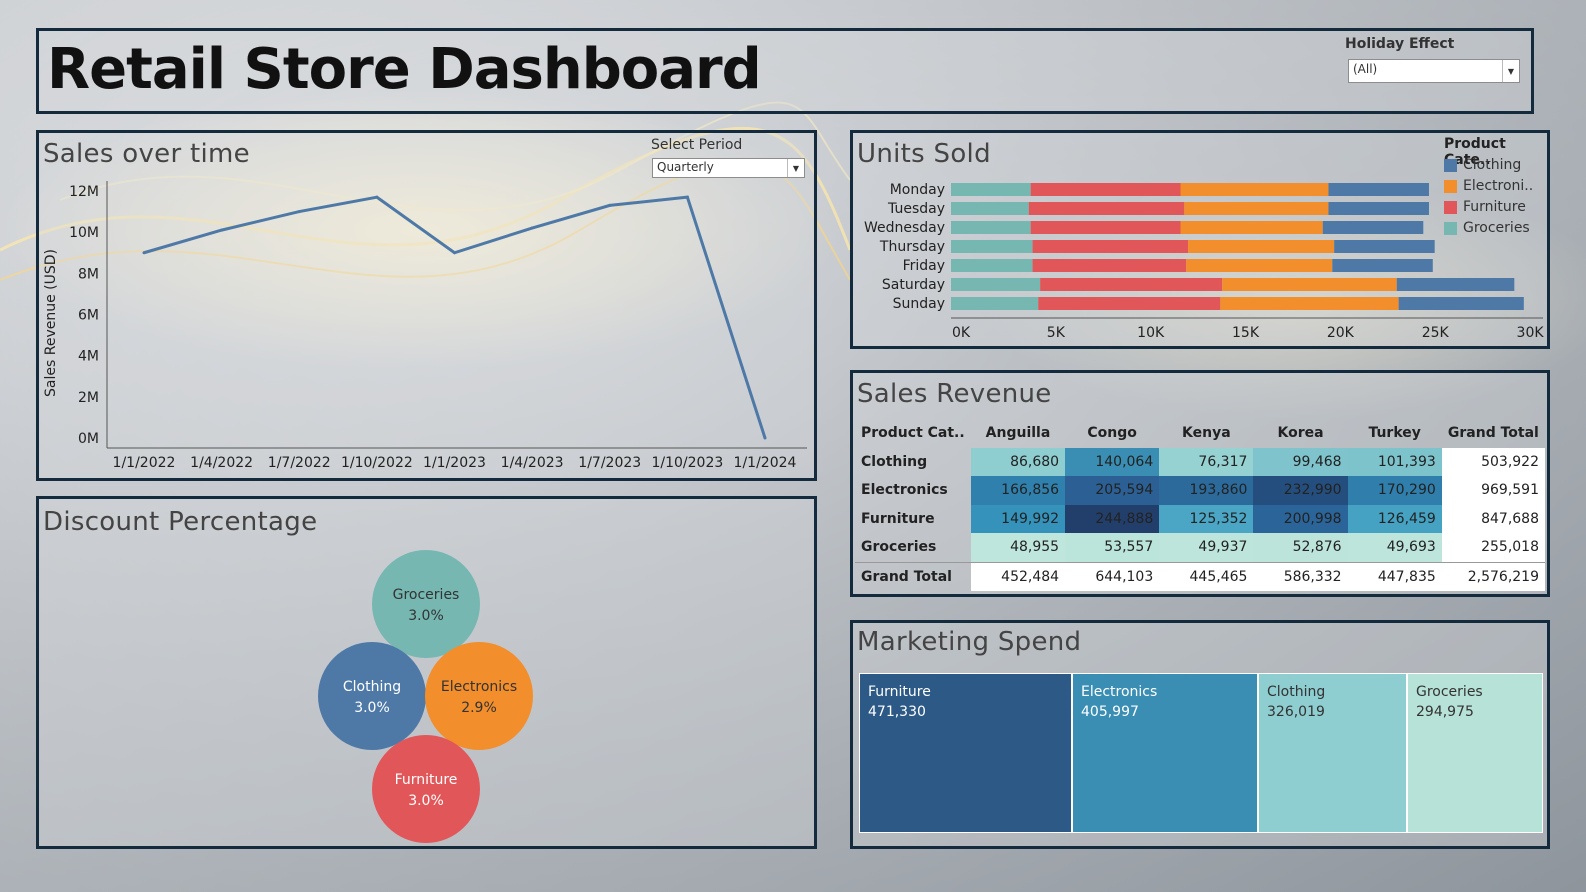 The image size is (1586, 892). What do you see at coordinates (1493, 547) in the screenshot?
I see `table-cell: 255,018` at bounding box center [1493, 547].